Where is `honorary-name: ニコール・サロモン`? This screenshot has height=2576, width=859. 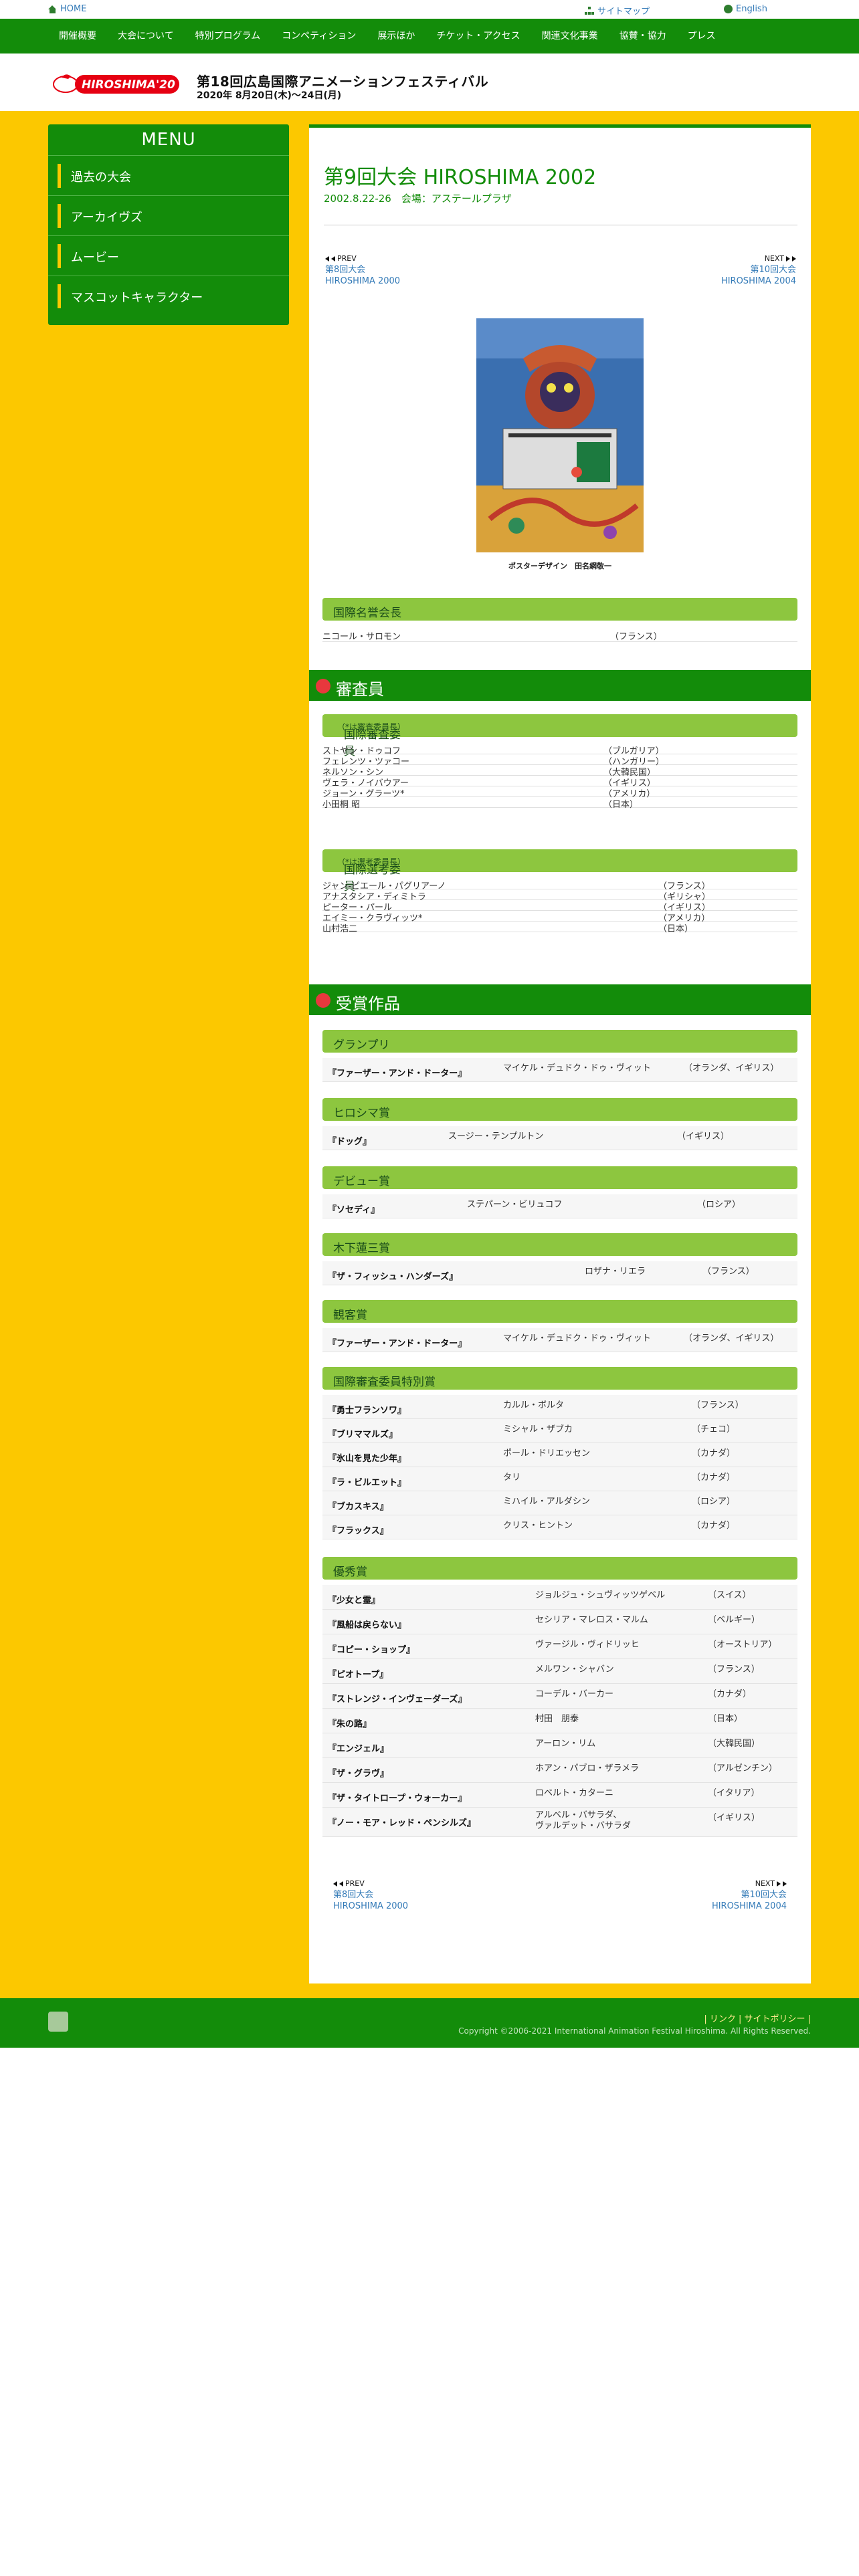
honorary-name: ニコール・サロモン is located at coordinates (361, 637).